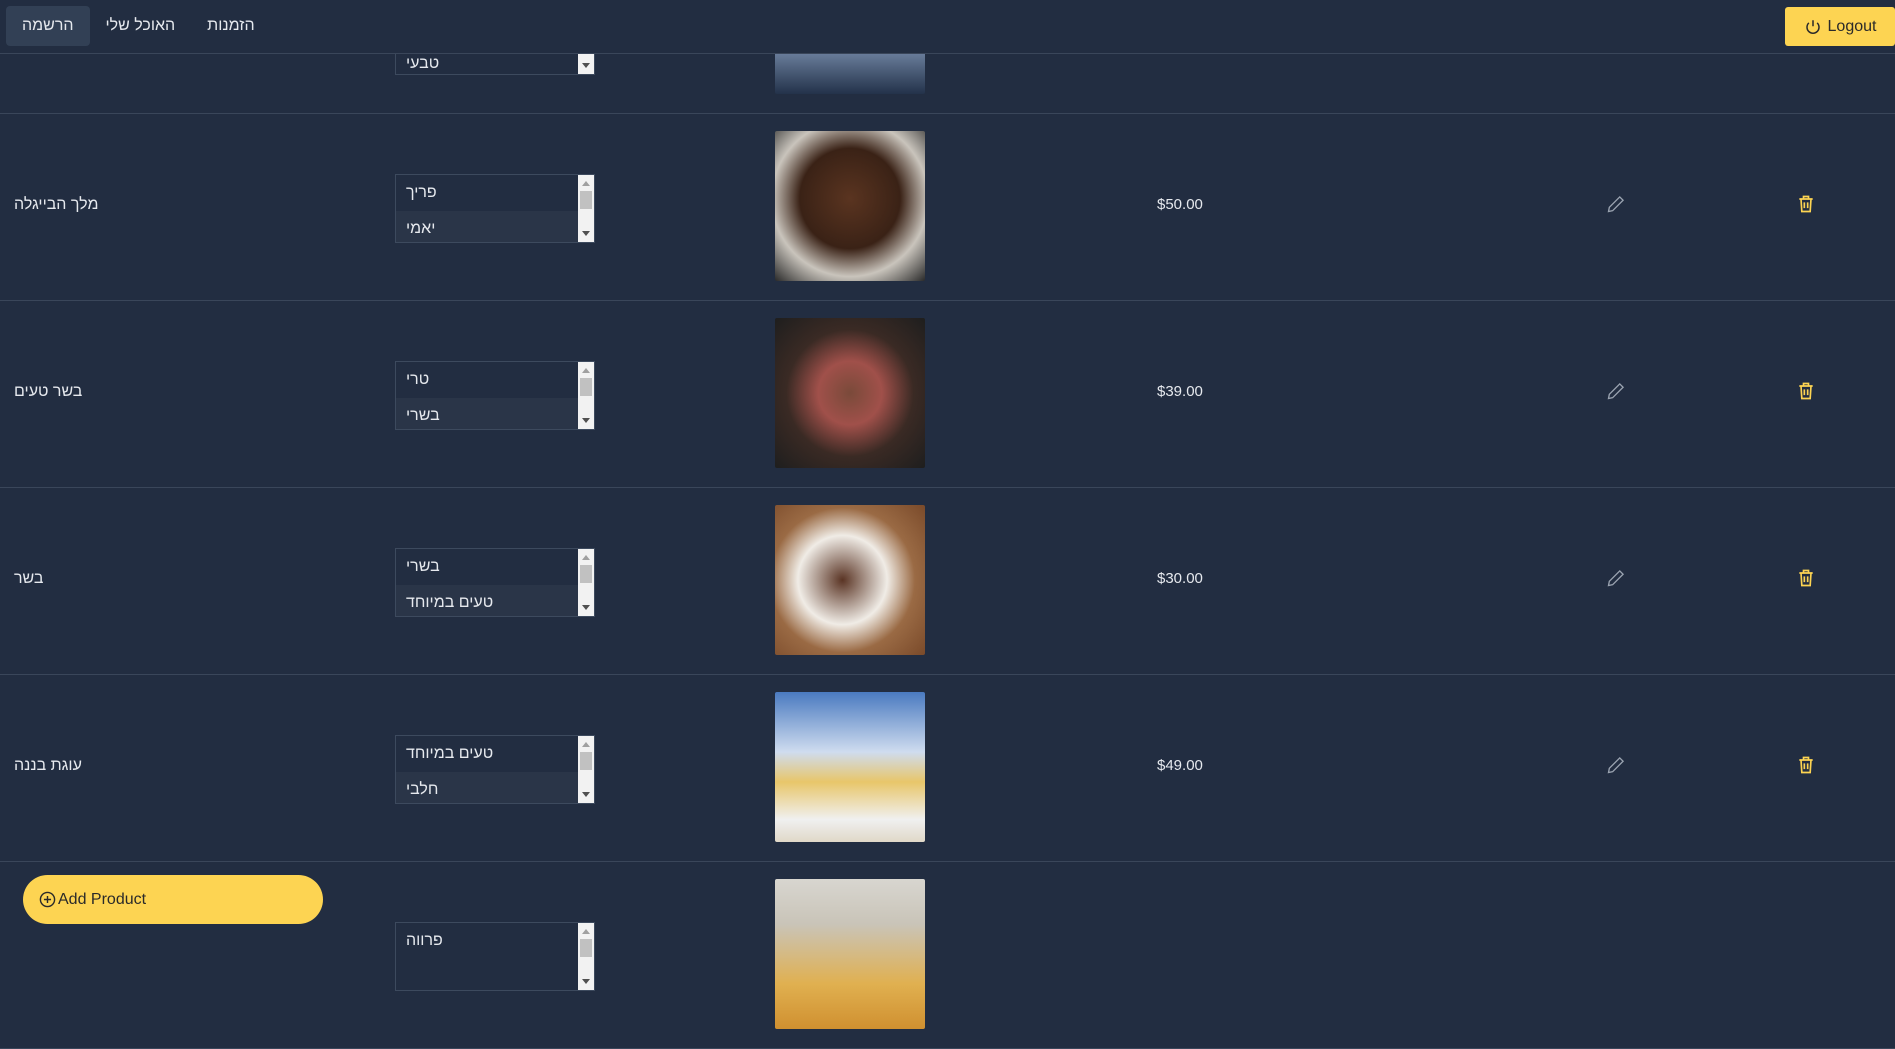  I want to click on top-navbar: הרשמה האוכל שלי הזמנות Logout, so click(947, 27).